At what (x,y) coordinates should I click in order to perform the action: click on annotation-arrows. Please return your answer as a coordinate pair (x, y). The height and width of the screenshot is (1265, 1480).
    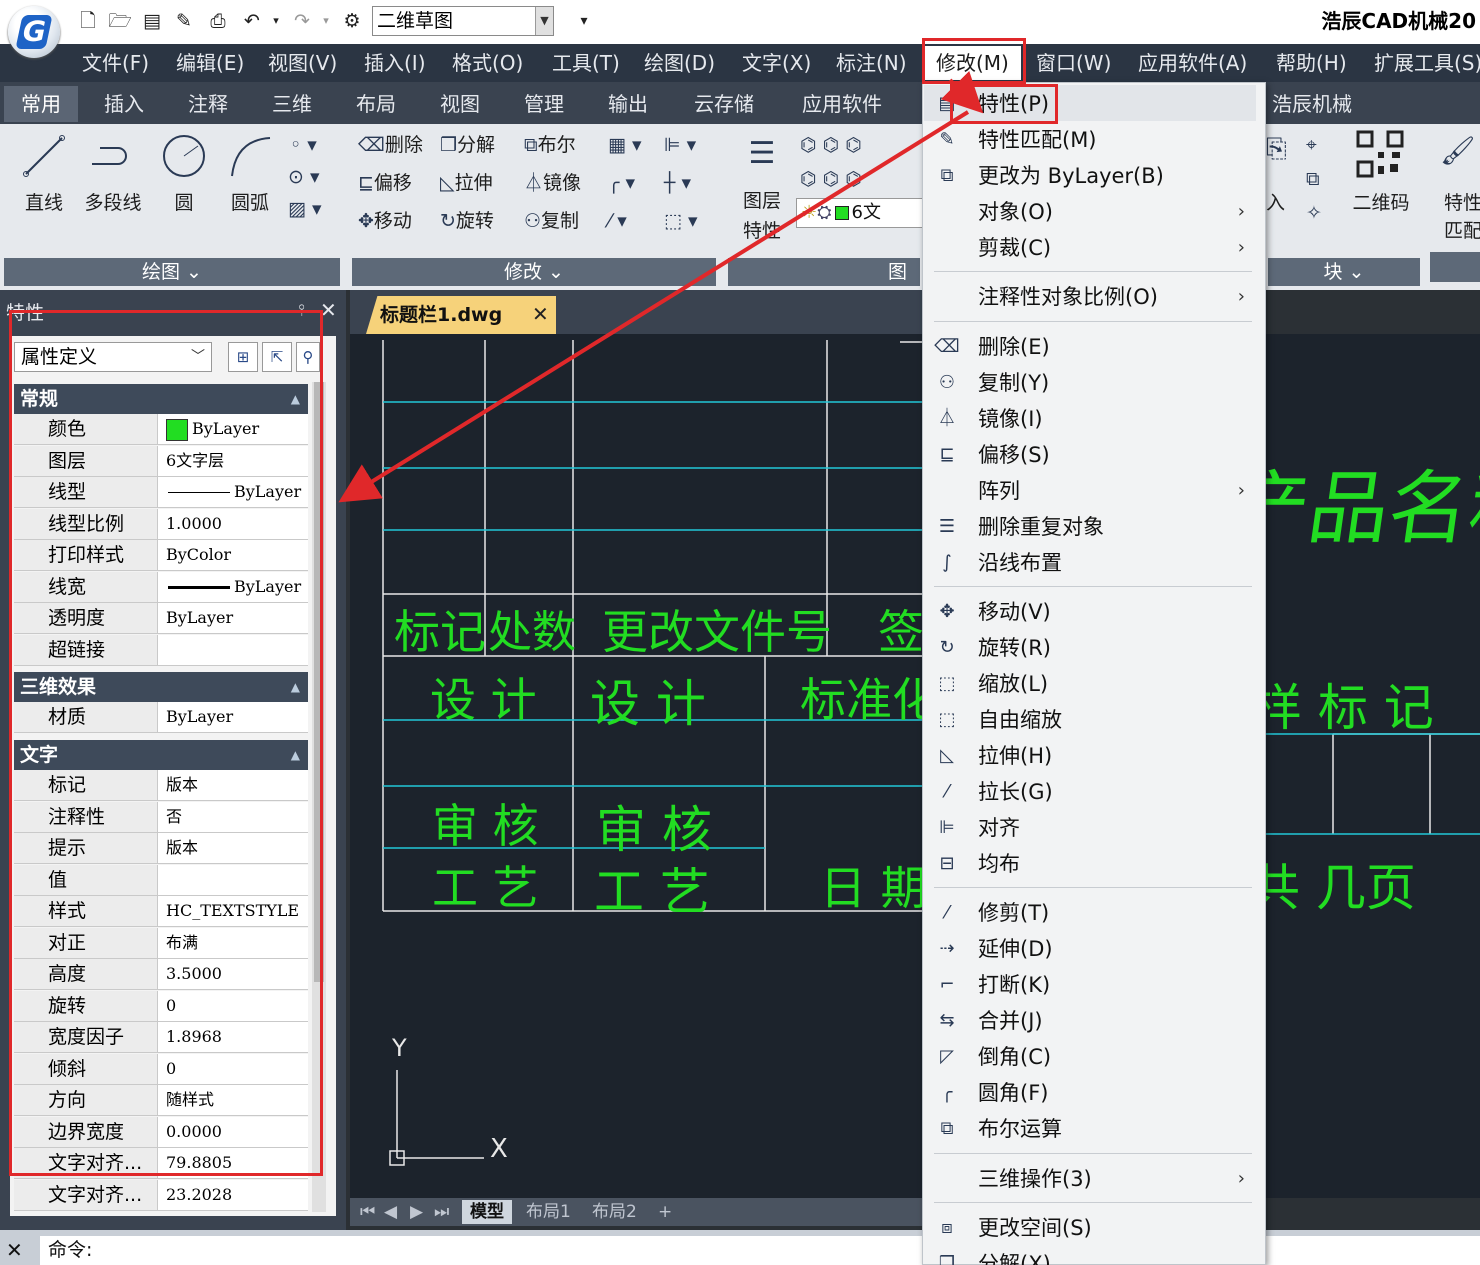
    Looking at the image, I should click on (661, 286).